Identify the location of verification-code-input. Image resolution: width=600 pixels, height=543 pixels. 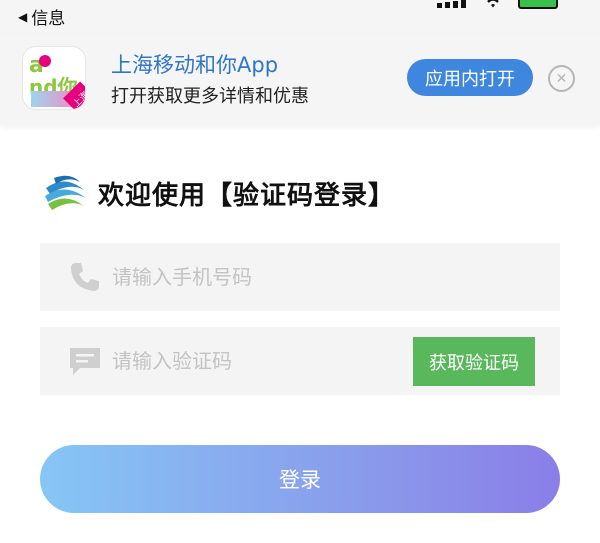
(262, 361).